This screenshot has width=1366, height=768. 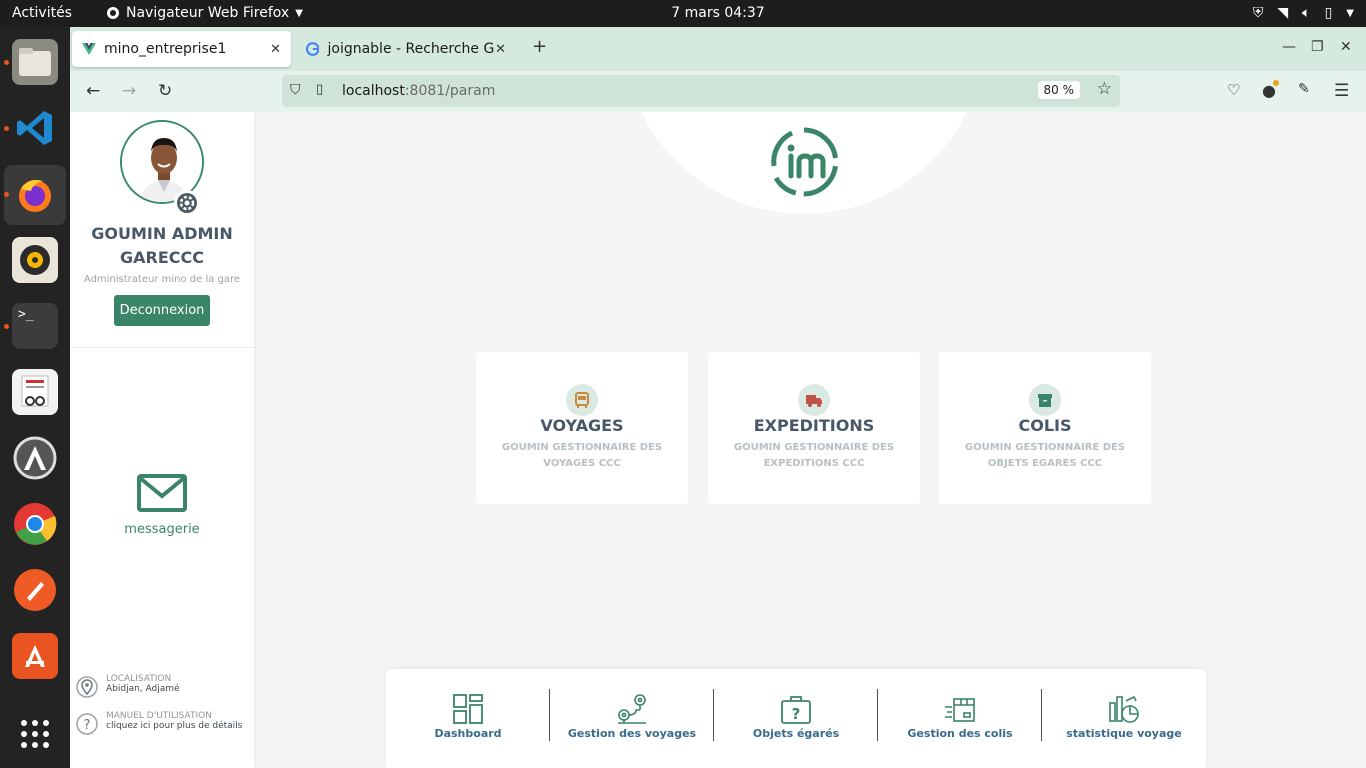 I want to click on location-value: Abidjan, Adjamé, so click(x=143, y=689).